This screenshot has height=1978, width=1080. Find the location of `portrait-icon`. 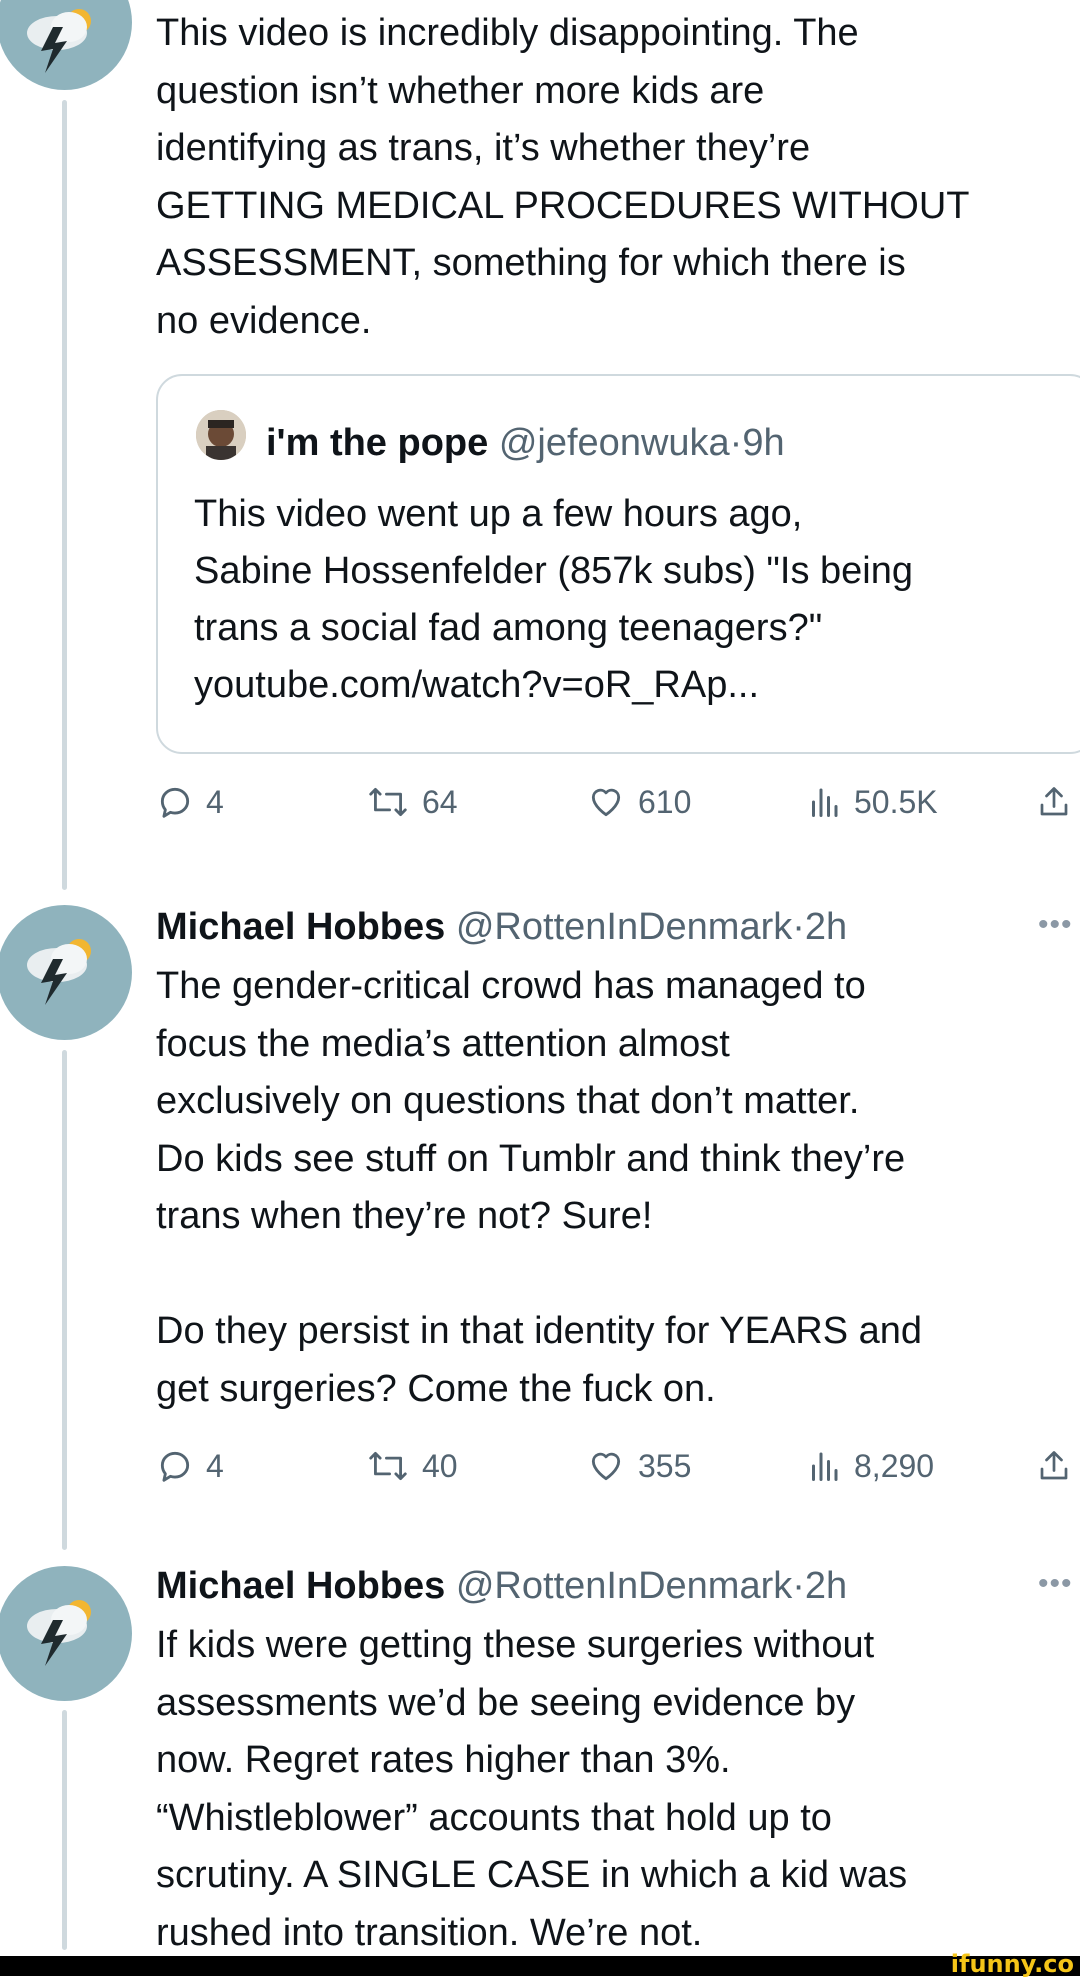

portrait-icon is located at coordinates (221, 435).